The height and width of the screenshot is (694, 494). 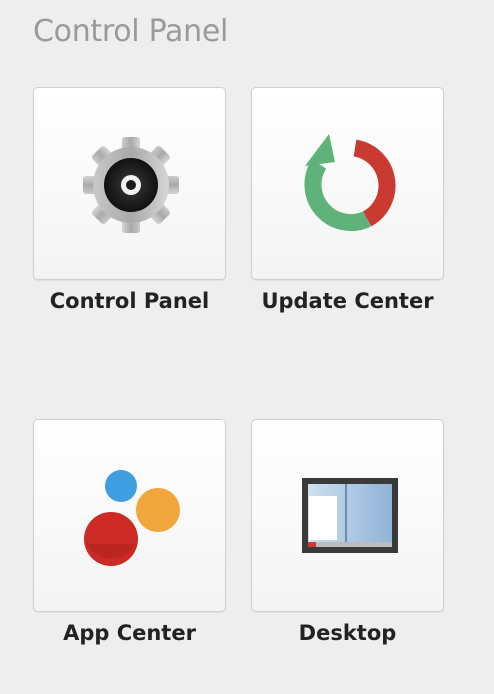 I want to click on section-title: Control Panel, so click(x=131, y=31).